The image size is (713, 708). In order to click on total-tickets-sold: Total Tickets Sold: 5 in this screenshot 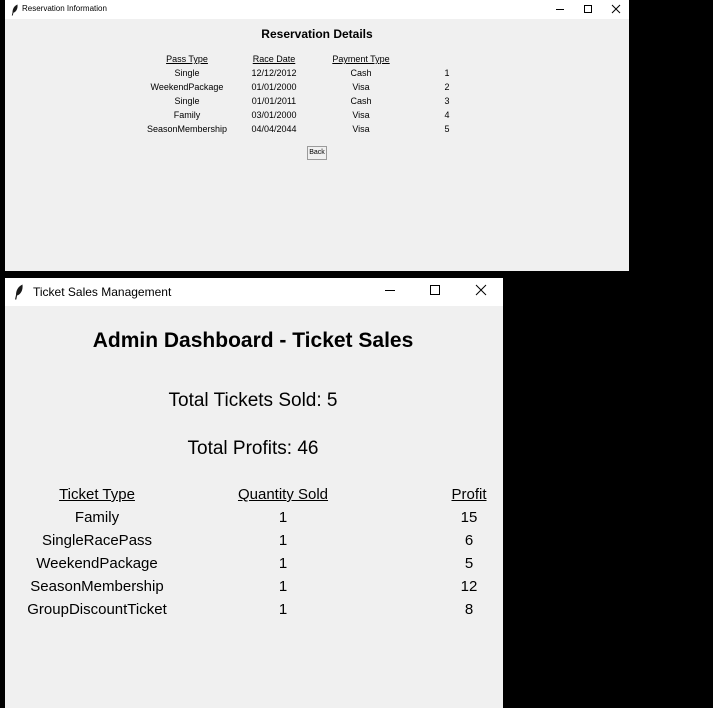, I will do `click(253, 400)`.